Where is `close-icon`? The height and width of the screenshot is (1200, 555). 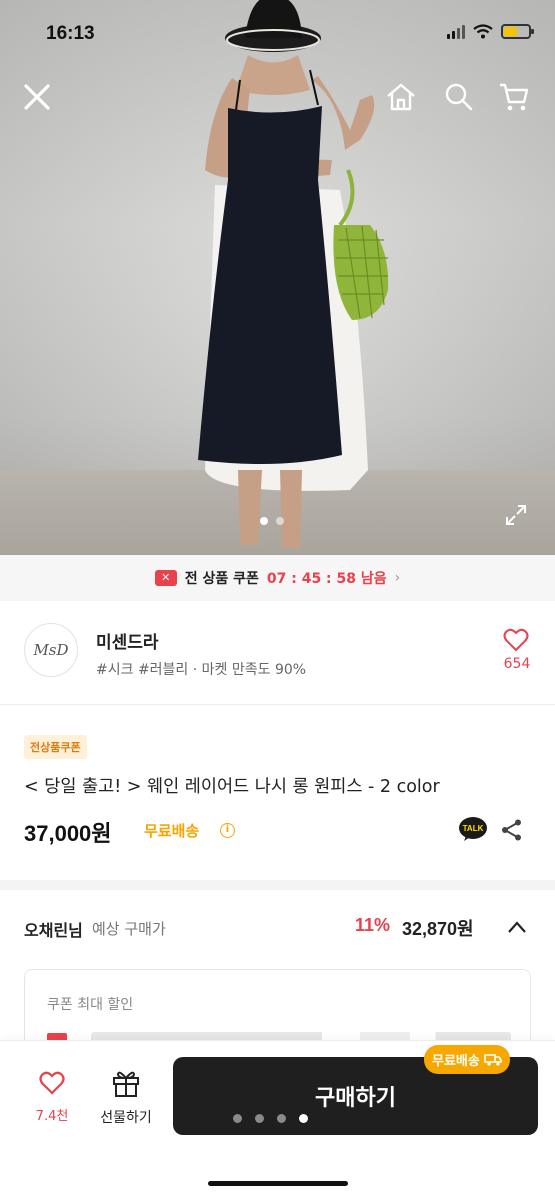 close-icon is located at coordinates (37, 97).